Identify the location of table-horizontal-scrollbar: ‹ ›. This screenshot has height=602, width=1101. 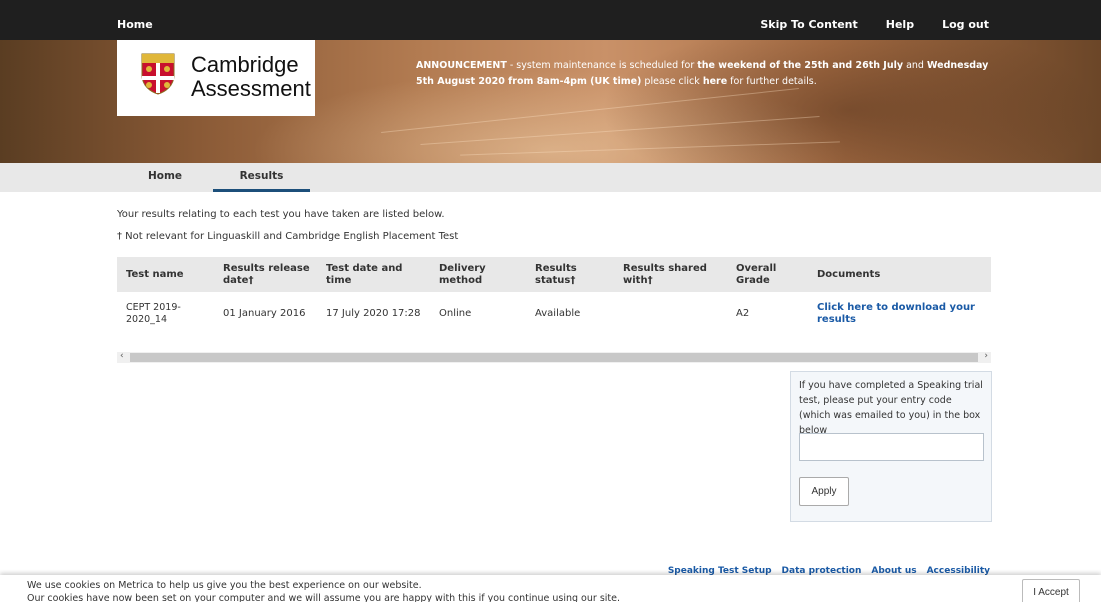
(554, 357).